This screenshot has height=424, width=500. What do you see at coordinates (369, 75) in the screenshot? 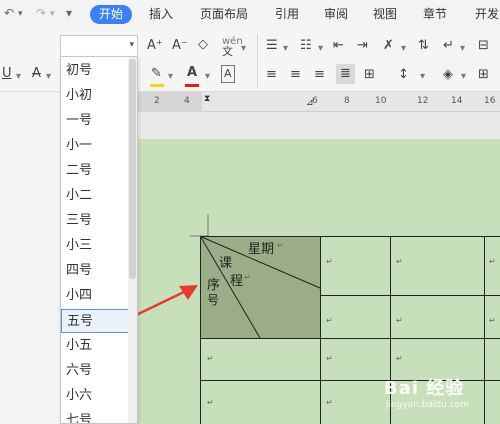
I see `distributed-align-icon: ⊞` at bounding box center [369, 75].